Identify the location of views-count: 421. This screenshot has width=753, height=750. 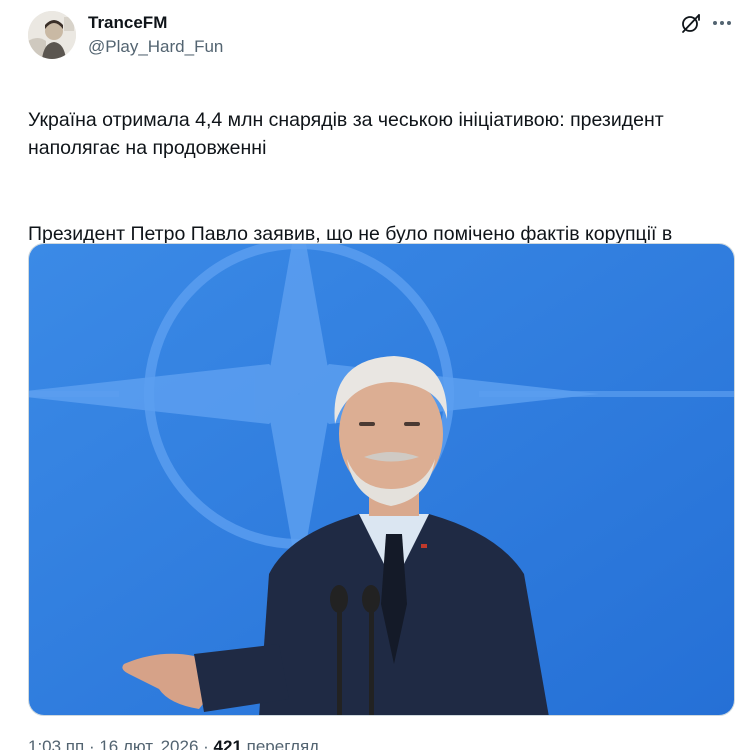
(227, 743).